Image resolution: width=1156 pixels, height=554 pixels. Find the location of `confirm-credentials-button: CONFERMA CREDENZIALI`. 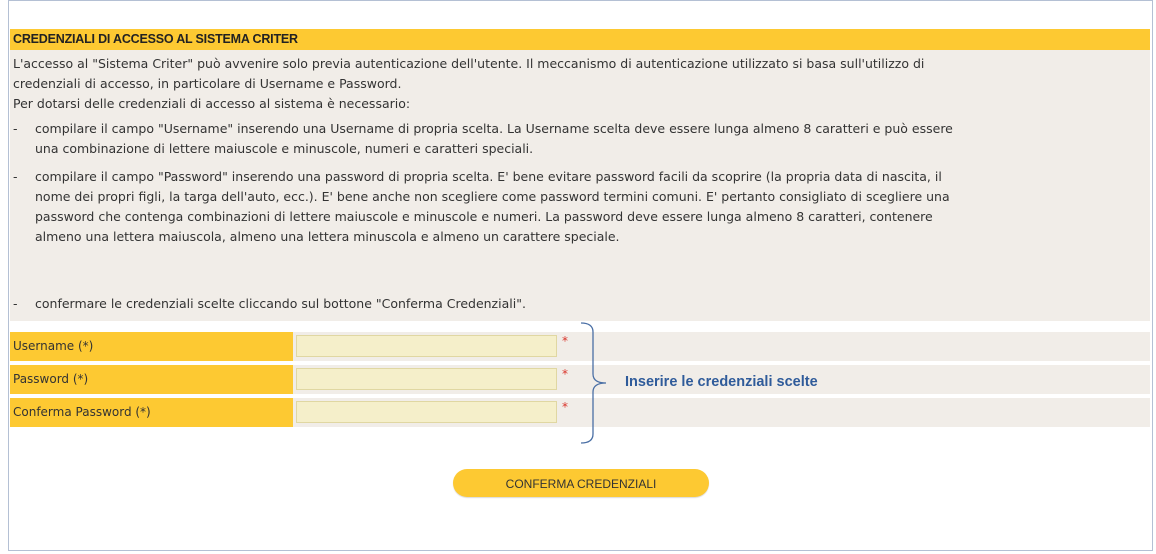

confirm-credentials-button: CONFERMA CREDENZIALI is located at coordinates (581, 483).